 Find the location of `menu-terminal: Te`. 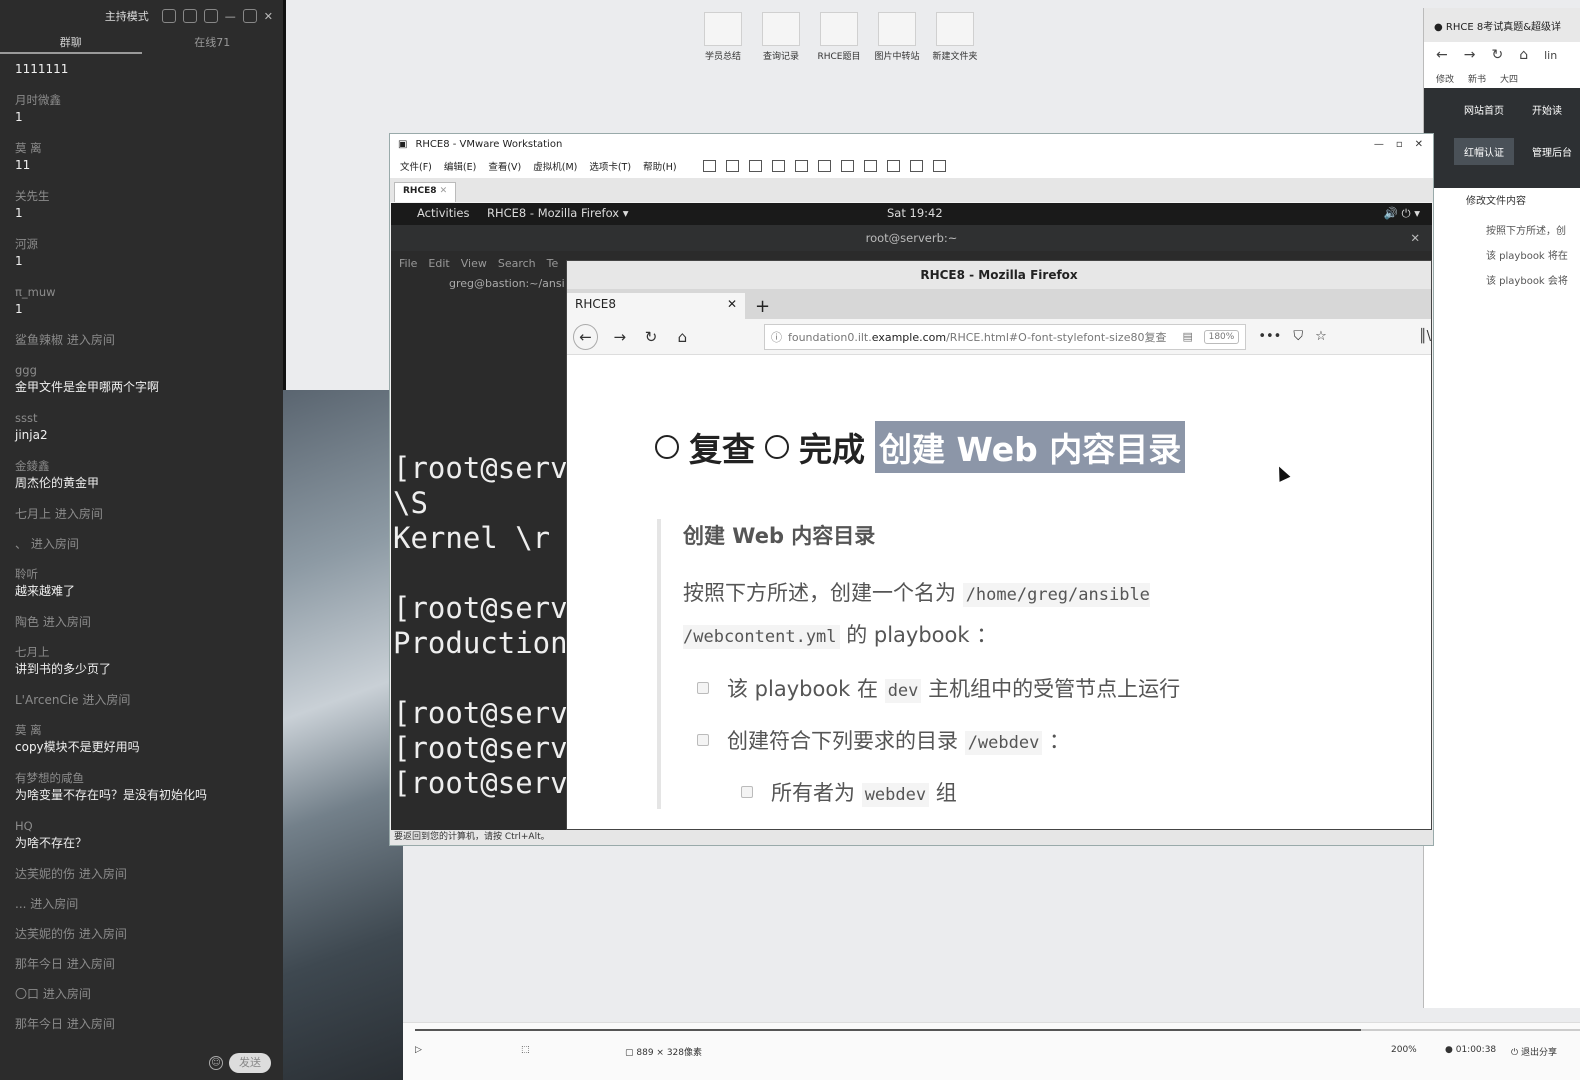

menu-terminal: Te is located at coordinates (553, 267).